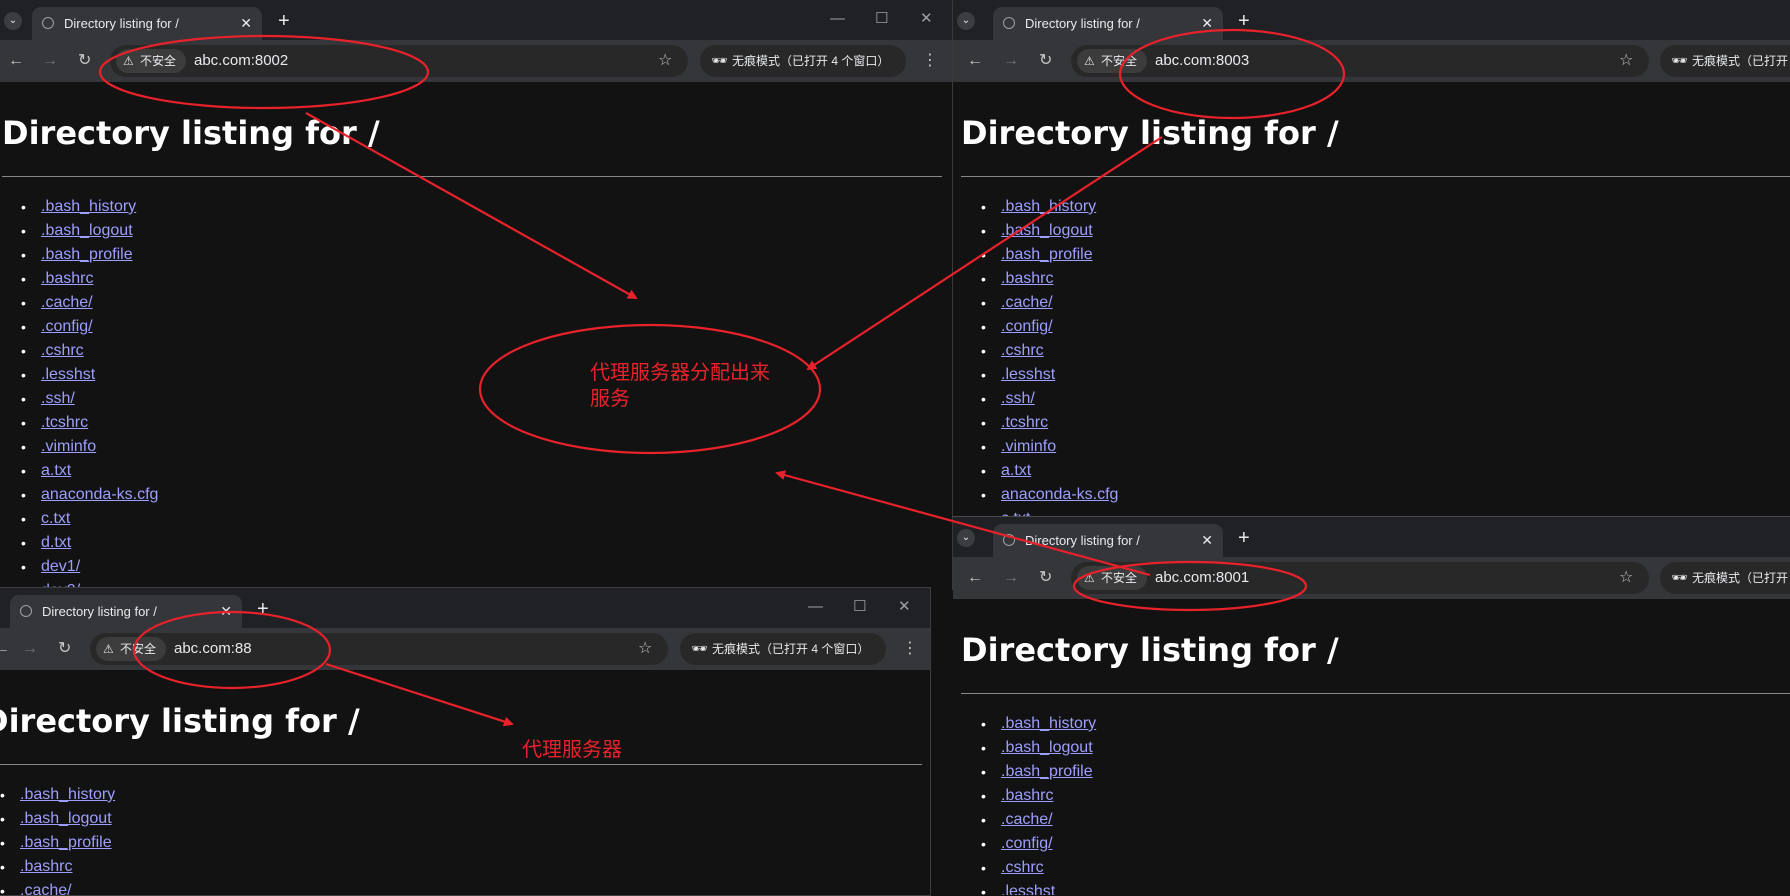  Describe the element at coordinates (419, 694) in the screenshot. I see `arrow-88-to-proxy-label` at that location.